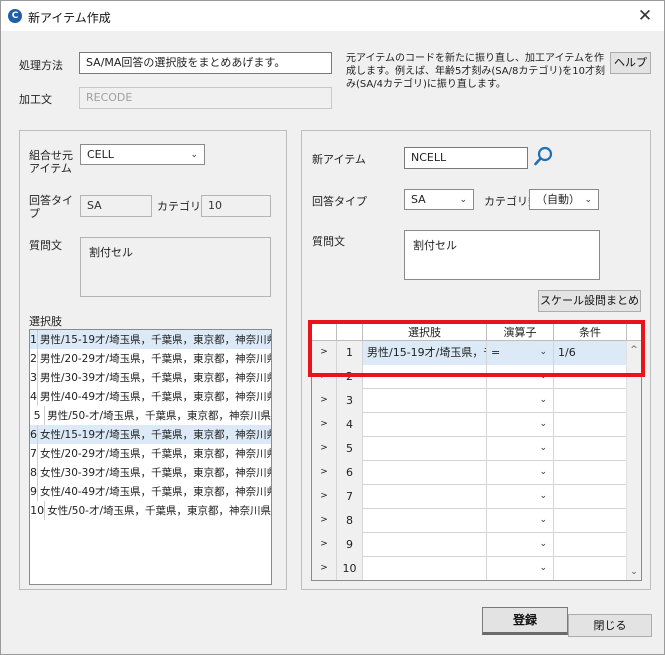  I want to click on table-row: >5 ⌄, so click(476, 449).